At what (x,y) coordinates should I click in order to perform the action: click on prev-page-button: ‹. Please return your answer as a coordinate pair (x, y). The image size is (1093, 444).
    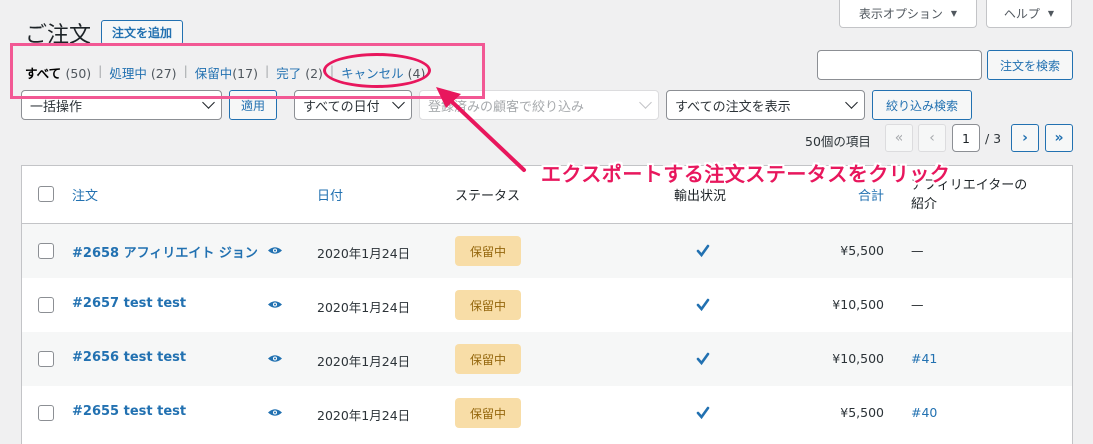
    Looking at the image, I should click on (932, 138).